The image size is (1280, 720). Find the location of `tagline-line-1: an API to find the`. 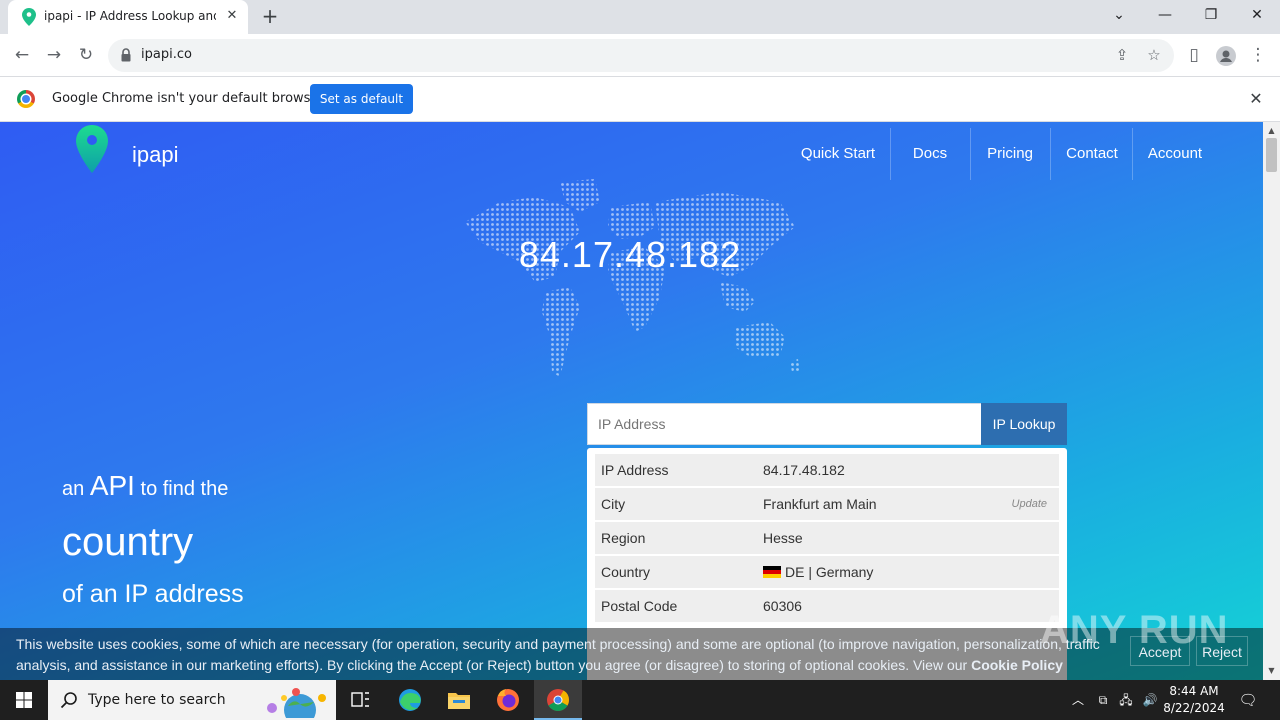

tagline-line-1: an API to find the is located at coordinates (145, 486).